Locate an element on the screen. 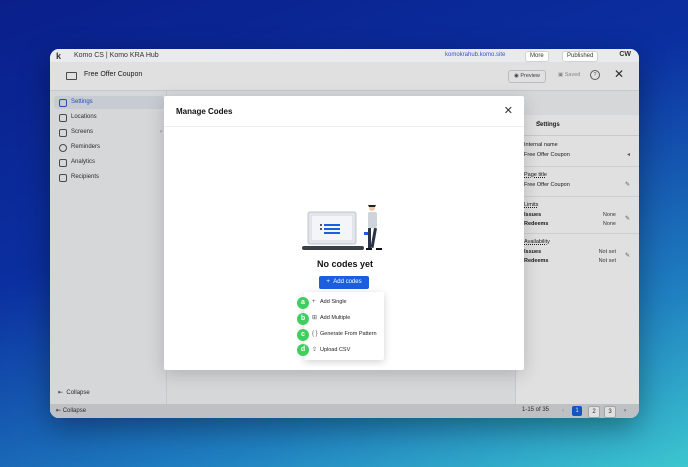  upload-icon: ⇪ is located at coordinates (315, 350).